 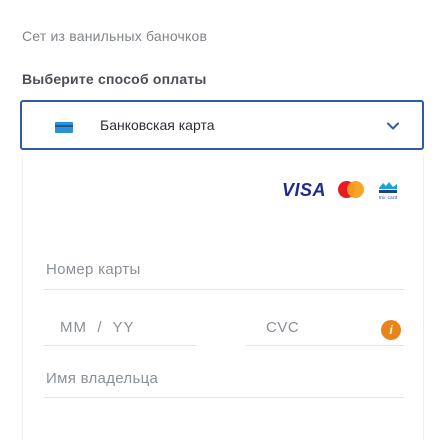 What do you see at coordinates (222, 125) in the screenshot?
I see `payment-method-select: Банковская карта` at bounding box center [222, 125].